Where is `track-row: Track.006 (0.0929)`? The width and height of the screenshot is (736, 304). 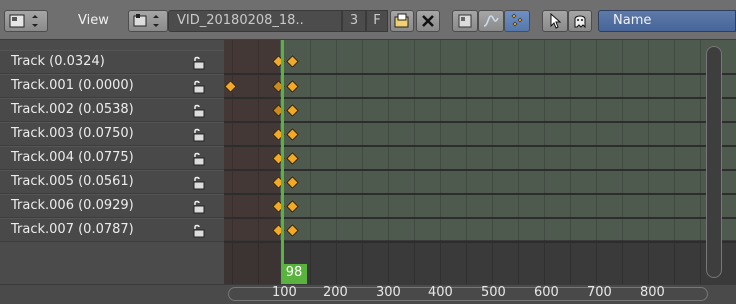
track-row: Track.006 (0.0929) is located at coordinates (112, 206).